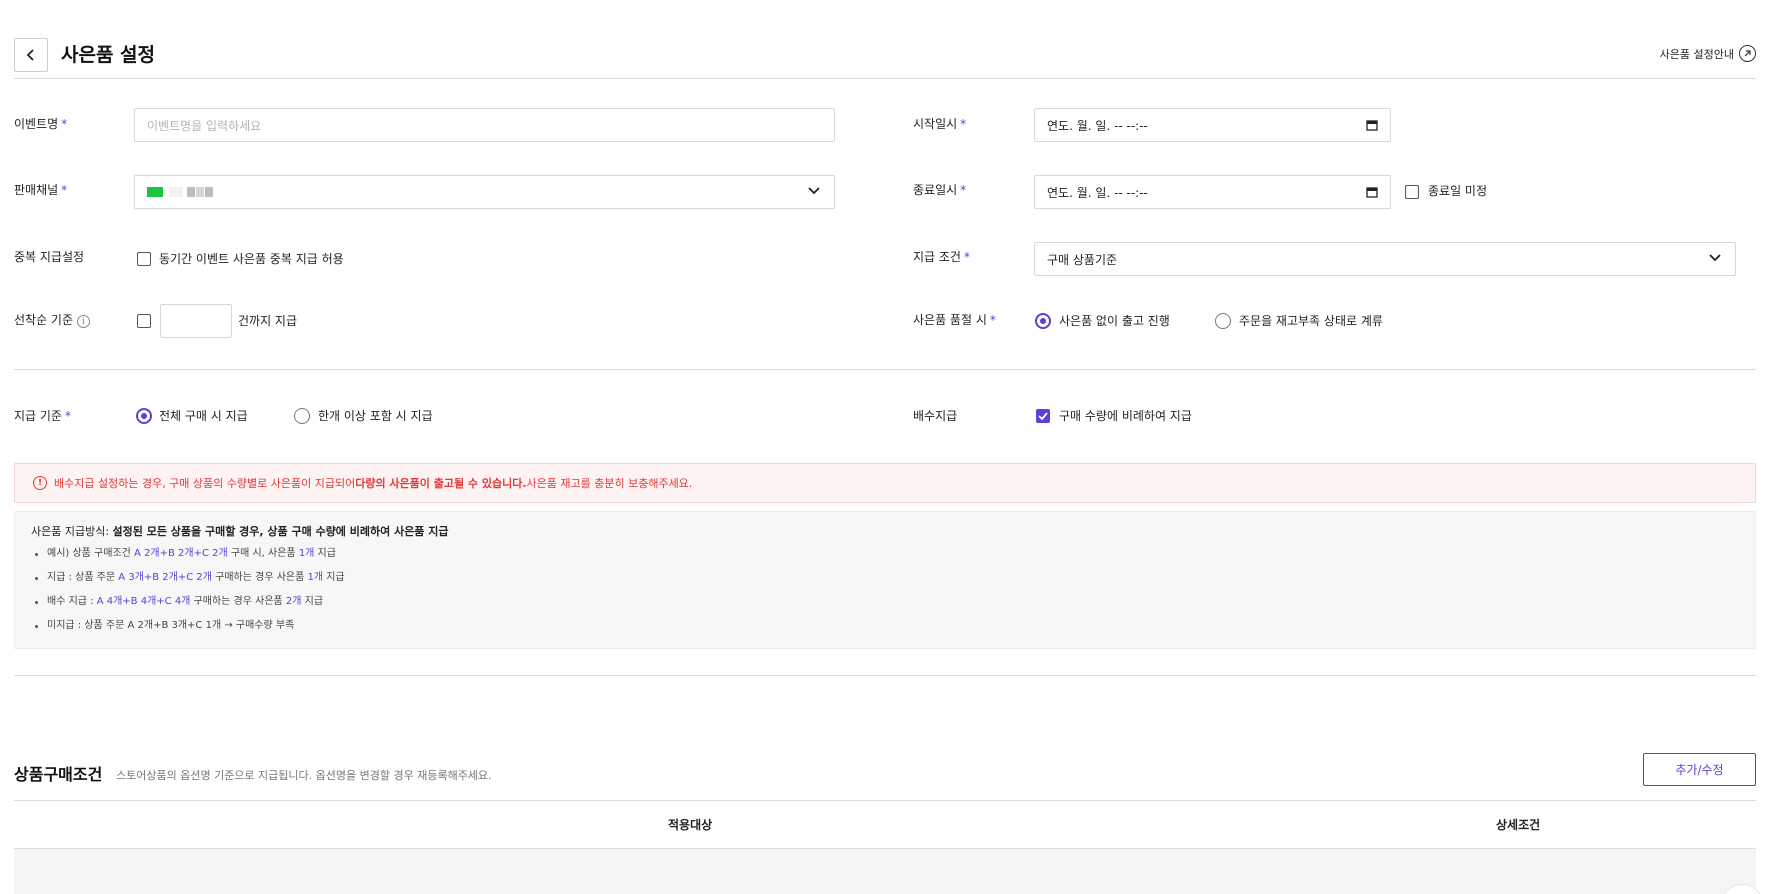 This screenshot has width=1768, height=894. What do you see at coordinates (155, 192) in the screenshot?
I see `channel-logo-icon` at bounding box center [155, 192].